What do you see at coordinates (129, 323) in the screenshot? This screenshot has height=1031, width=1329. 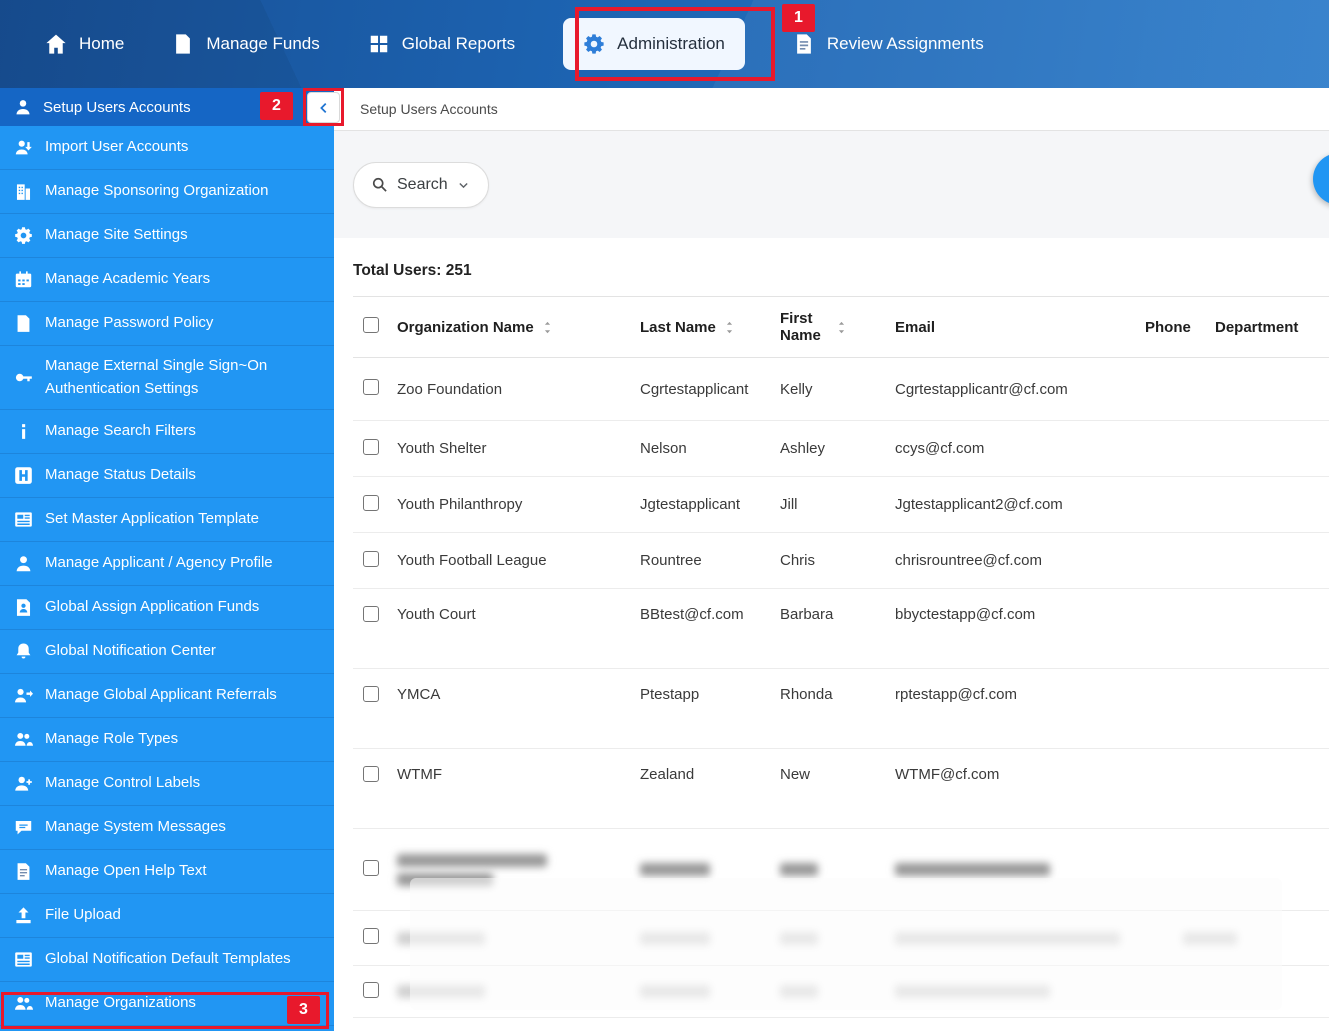 I see `sidebar-item-label: Manage Password Policy` at bounding box center [129, 323].